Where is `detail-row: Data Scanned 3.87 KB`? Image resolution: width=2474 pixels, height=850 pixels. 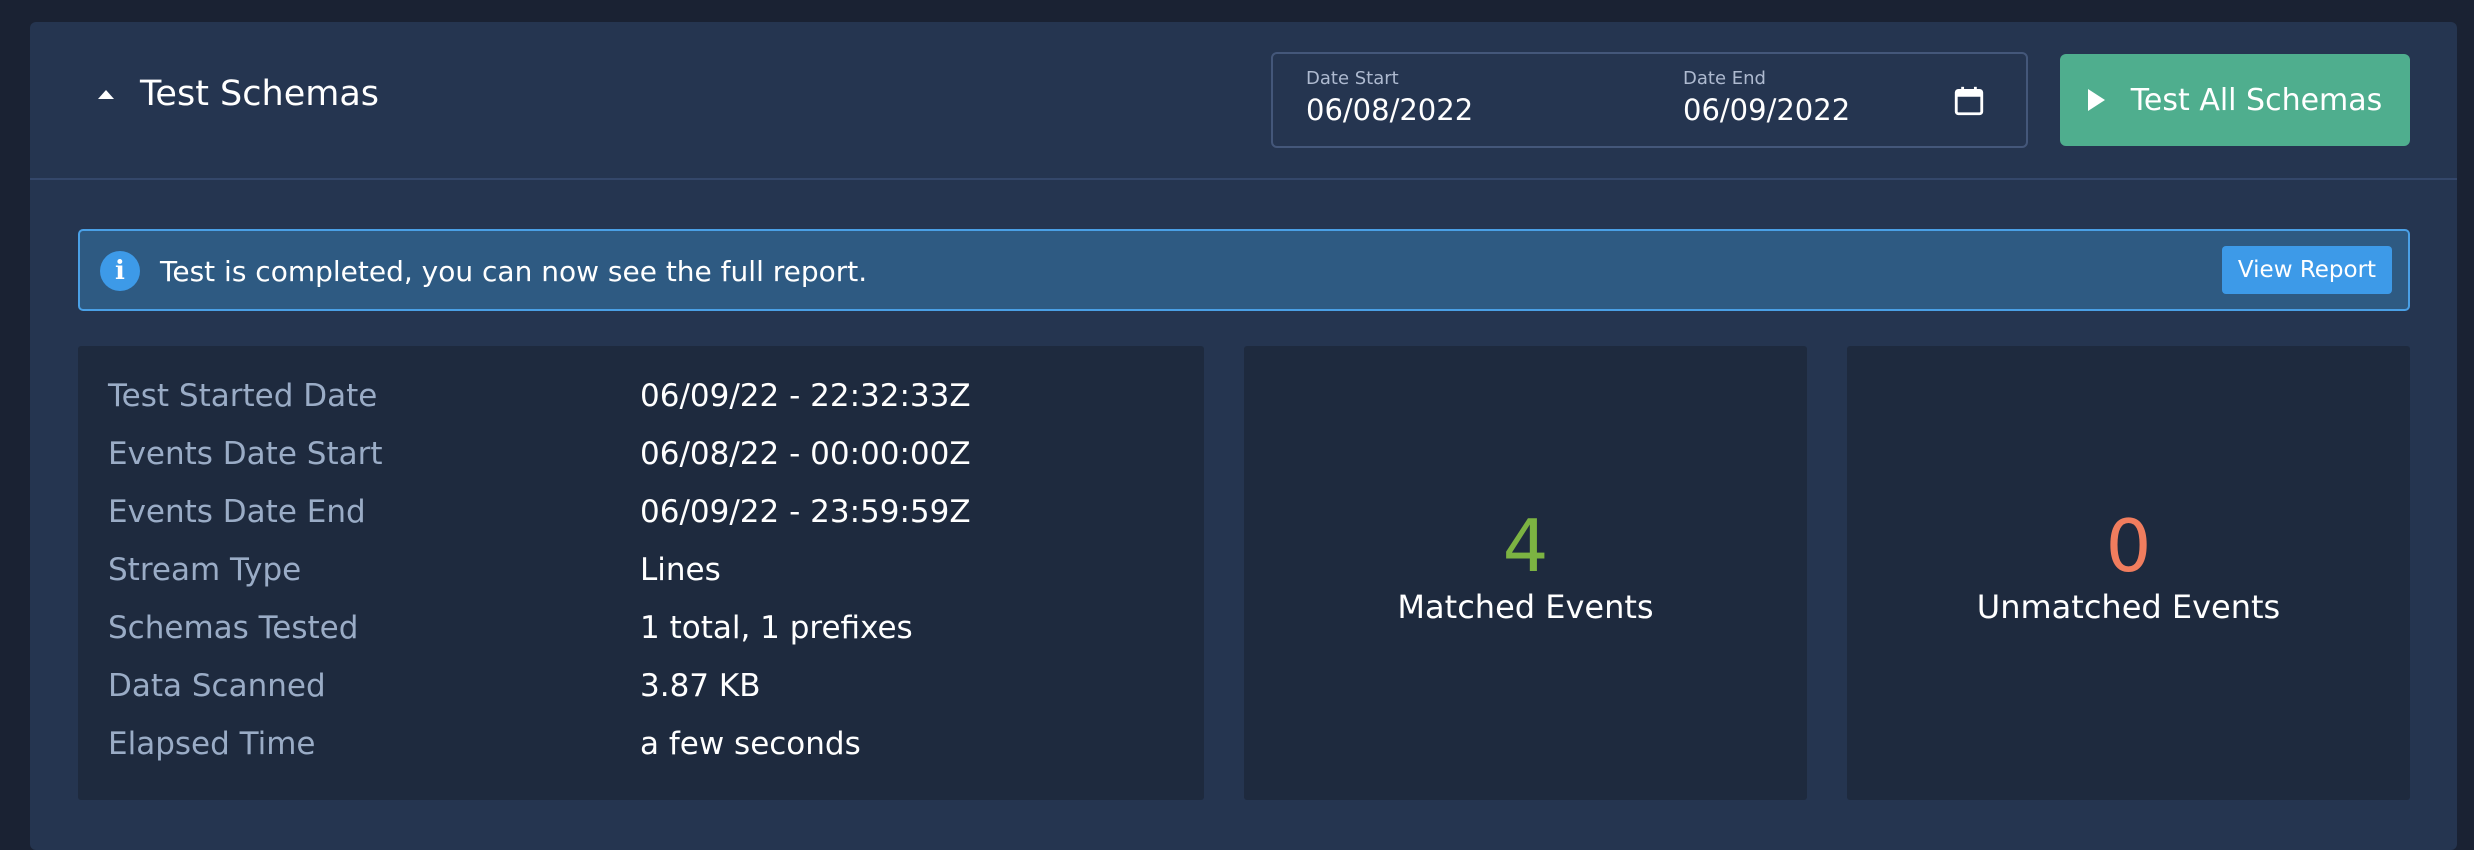
detail-row: Data Scanned 3.87 KB is located at coordinates (641, 693).